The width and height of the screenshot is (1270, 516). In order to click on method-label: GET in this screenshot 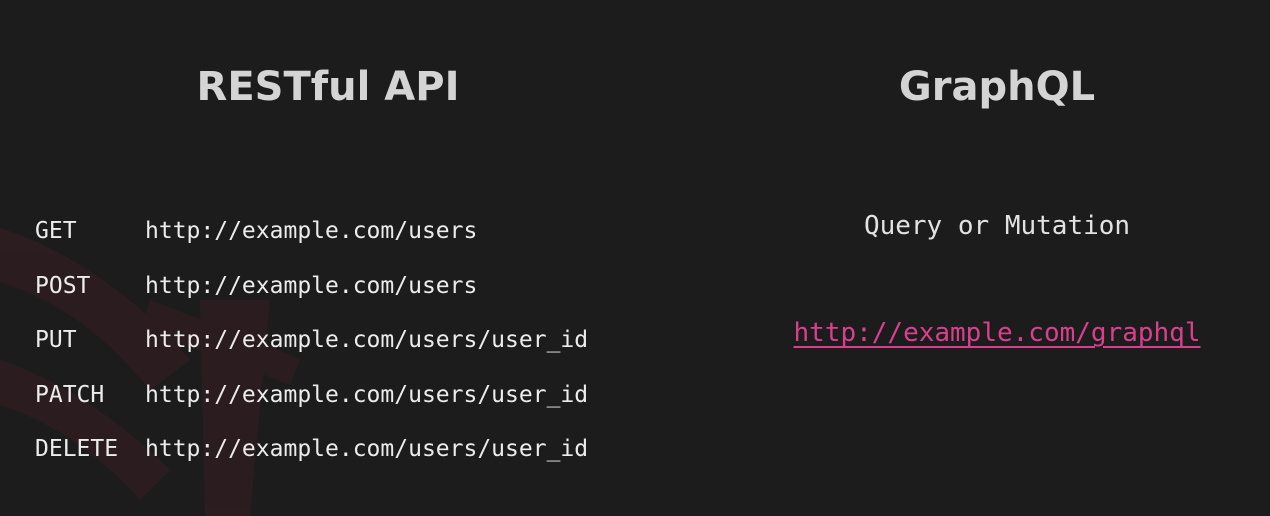, I will do `click(56, 231)`.